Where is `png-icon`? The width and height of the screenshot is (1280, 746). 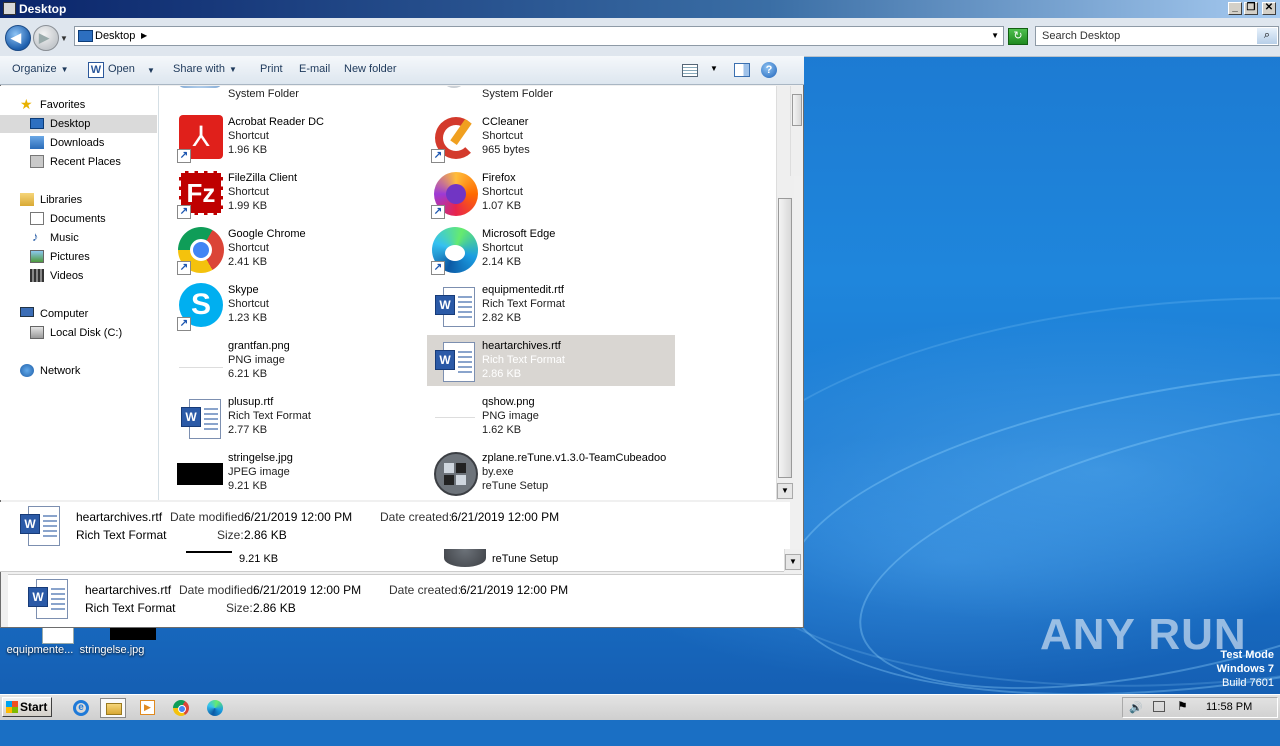 png-icon is located at coordinates (455, 419).